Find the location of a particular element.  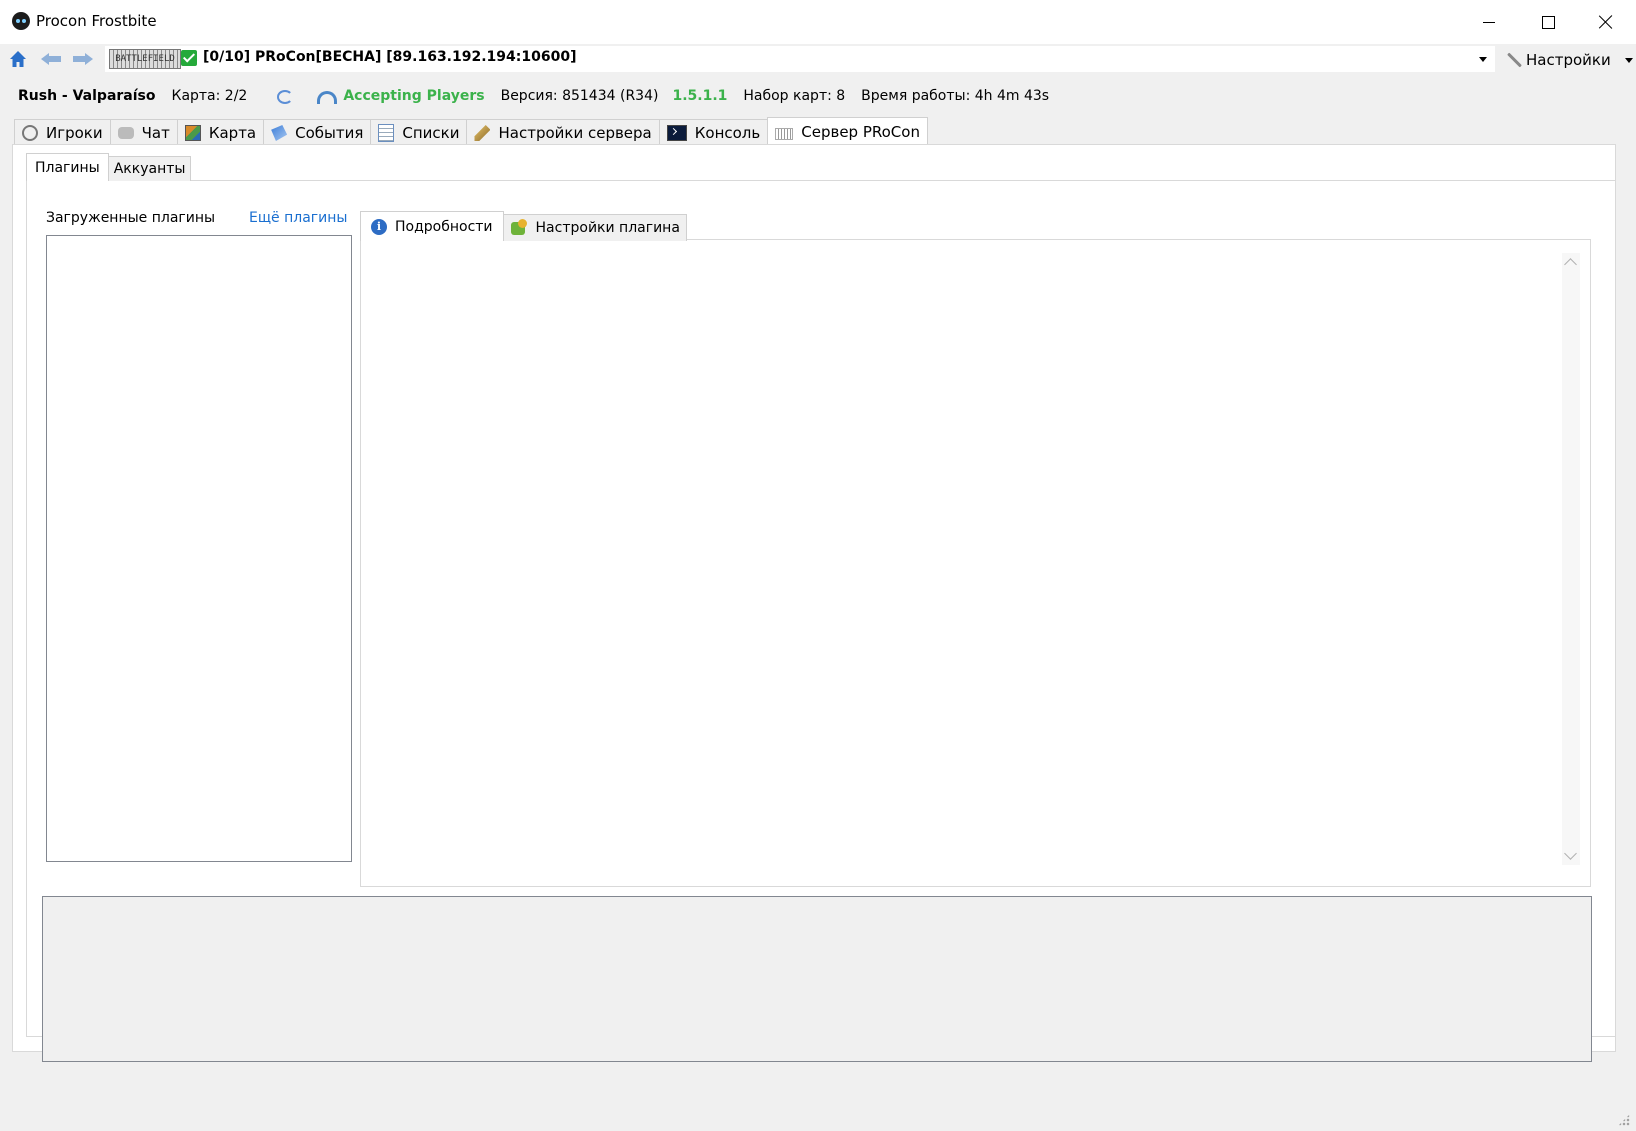

server-version: Версия: 851434 (R34) is located at coordinates (579, 96).